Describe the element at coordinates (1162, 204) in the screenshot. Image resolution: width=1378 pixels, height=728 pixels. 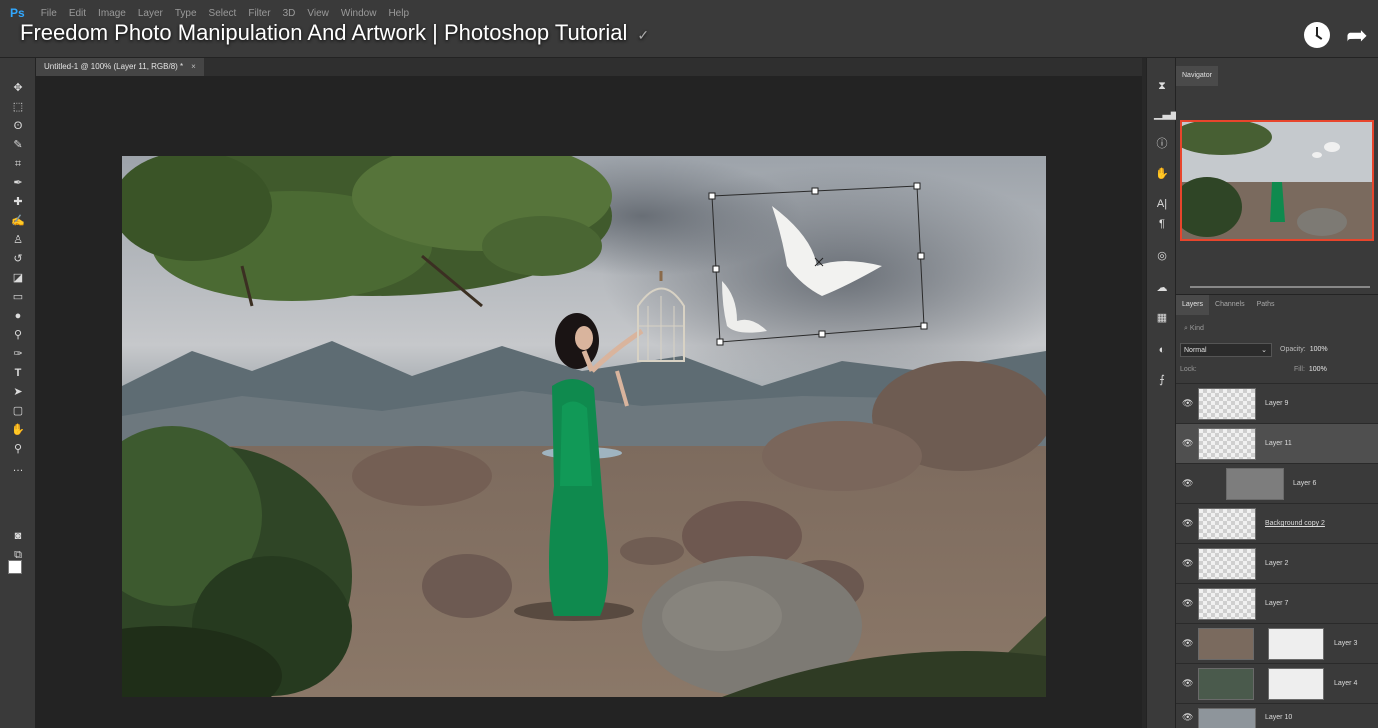
I see `character-icon: A|` at that location.